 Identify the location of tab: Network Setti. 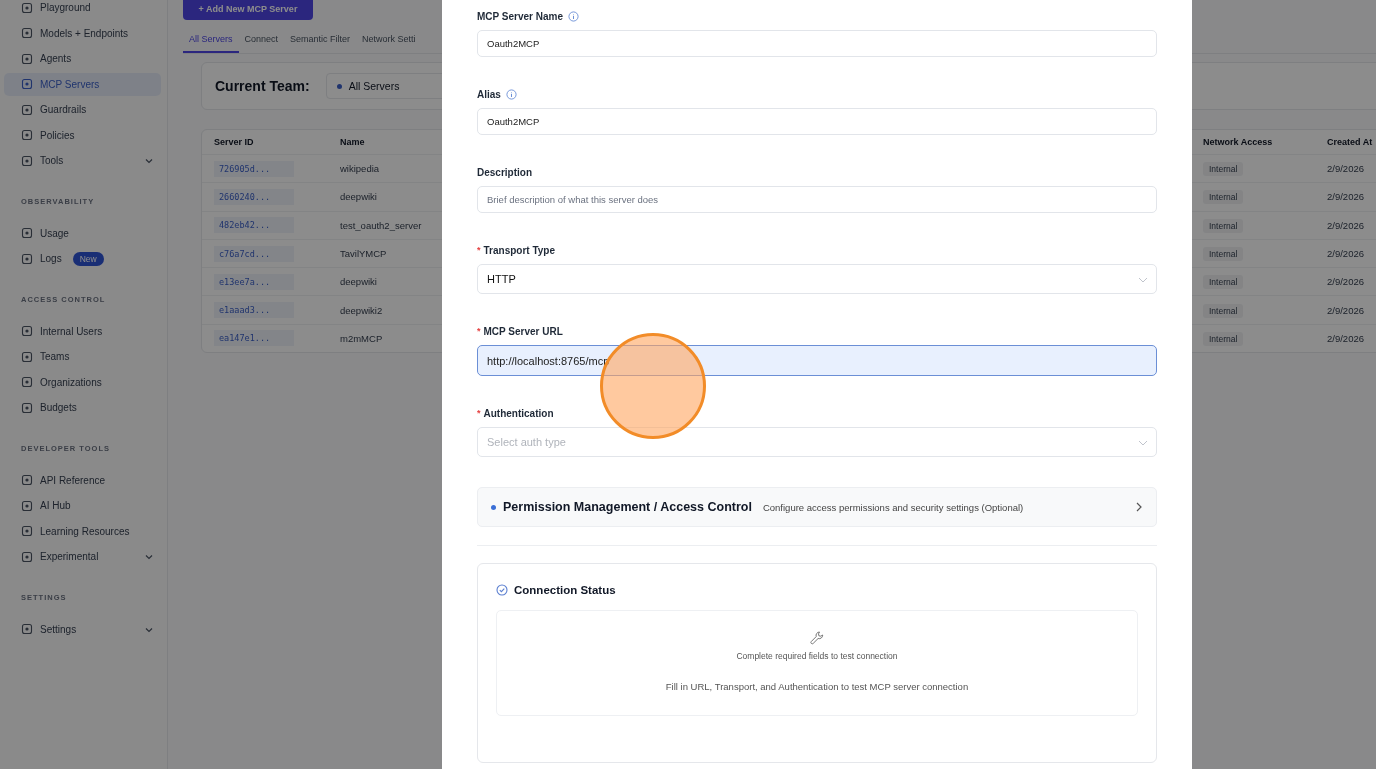
(389, 41).